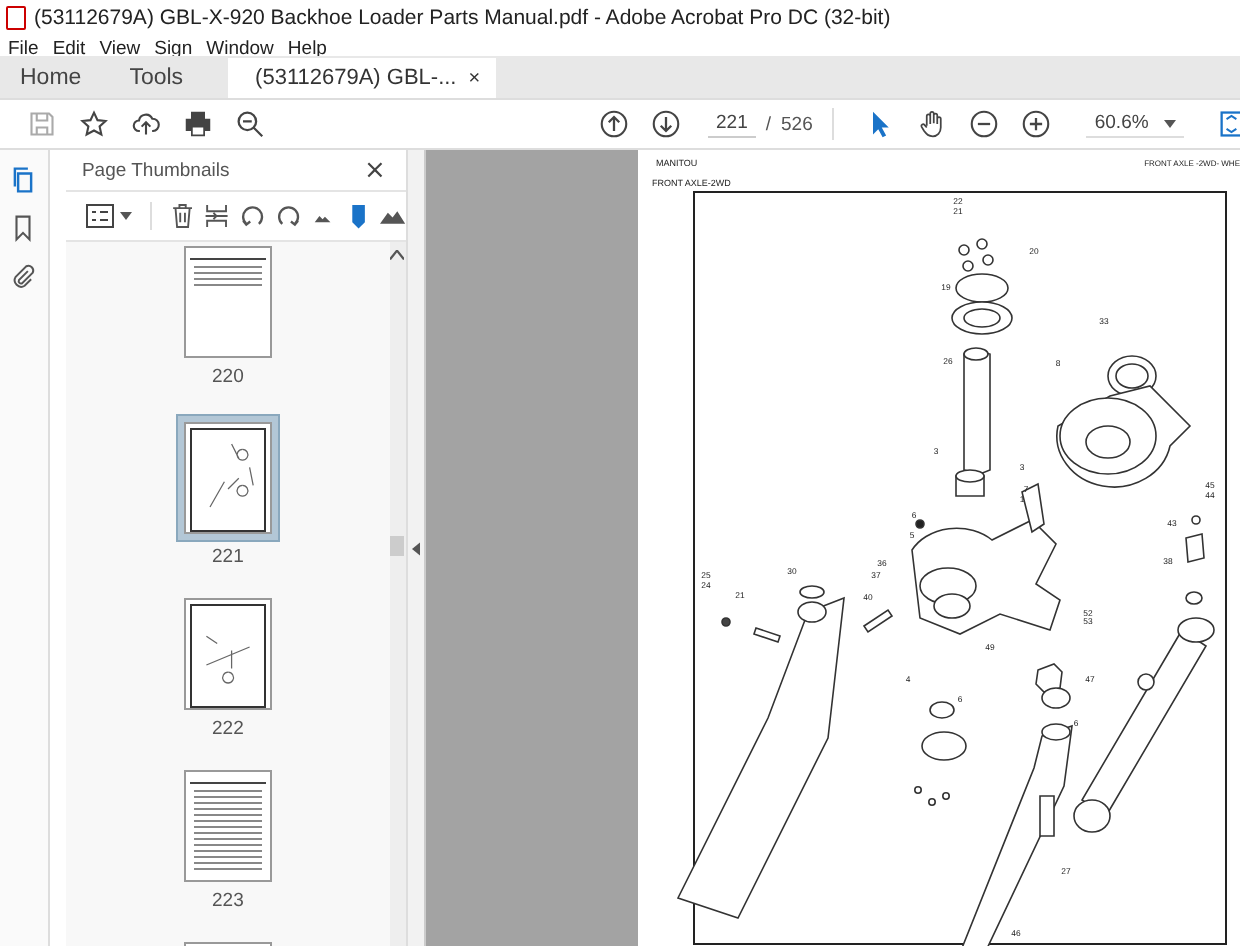  What do you see at coordinates (108, 216) in the screenshot?
I see `options-dropdown` at bounding box center [108, 216].